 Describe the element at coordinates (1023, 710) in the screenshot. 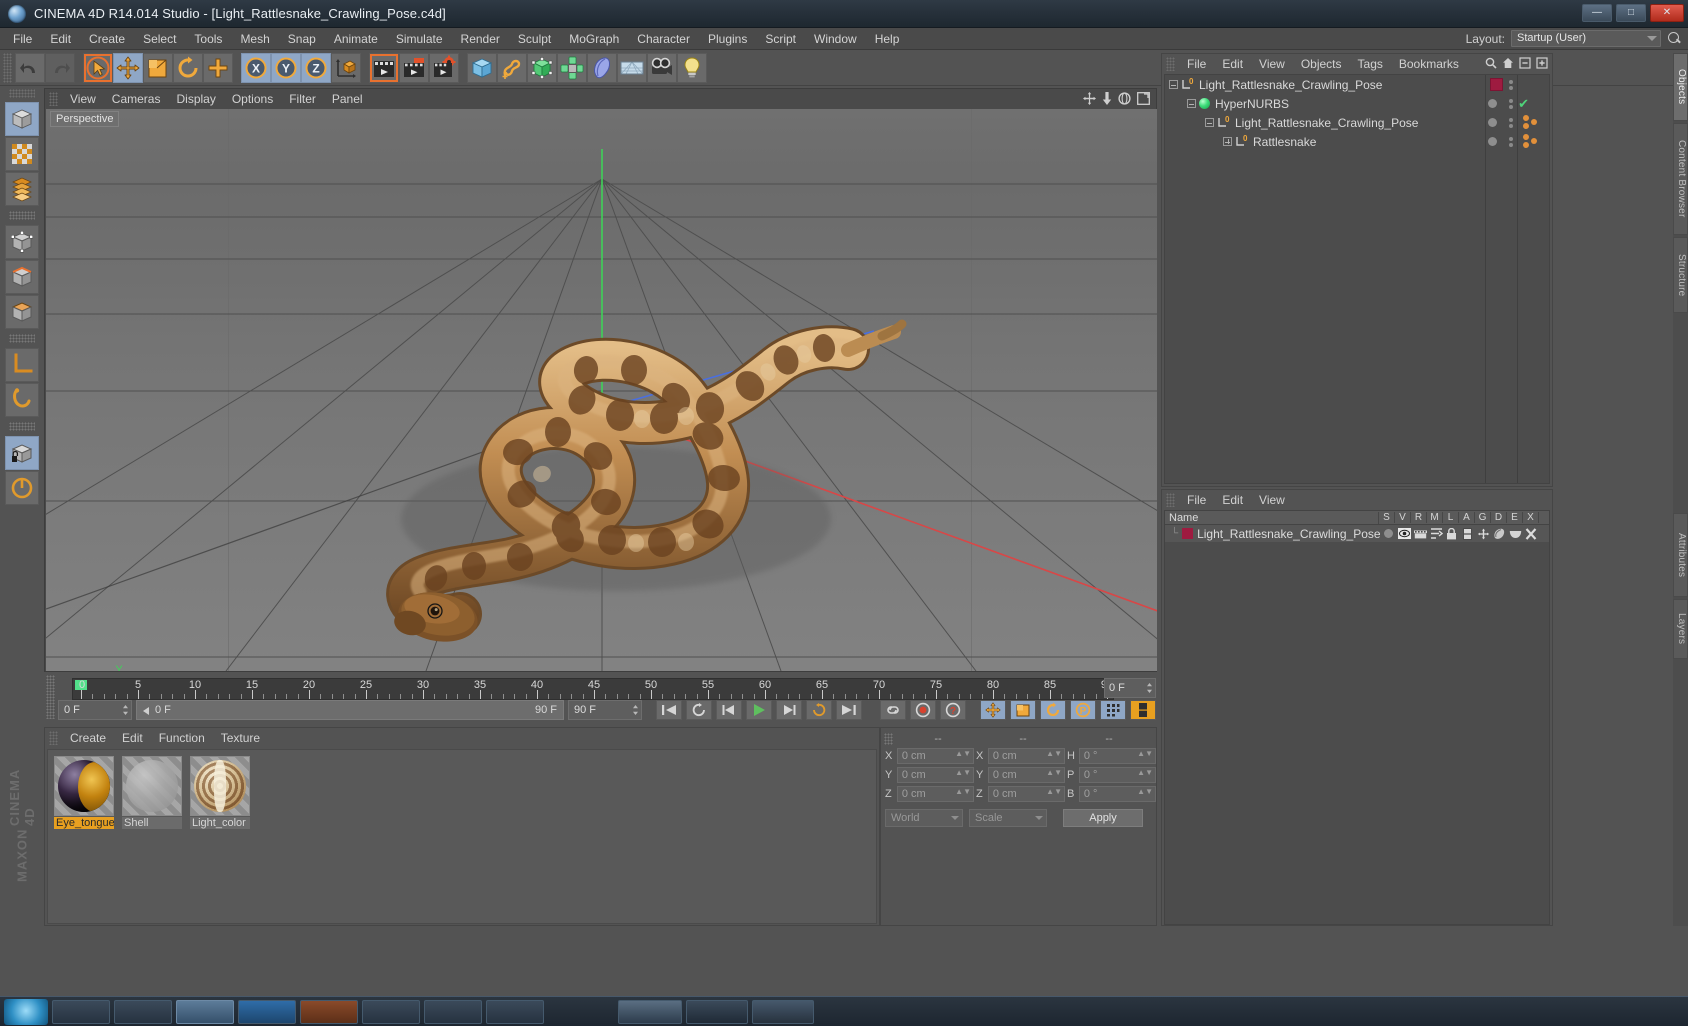

I see `key-scale-button` at that location.